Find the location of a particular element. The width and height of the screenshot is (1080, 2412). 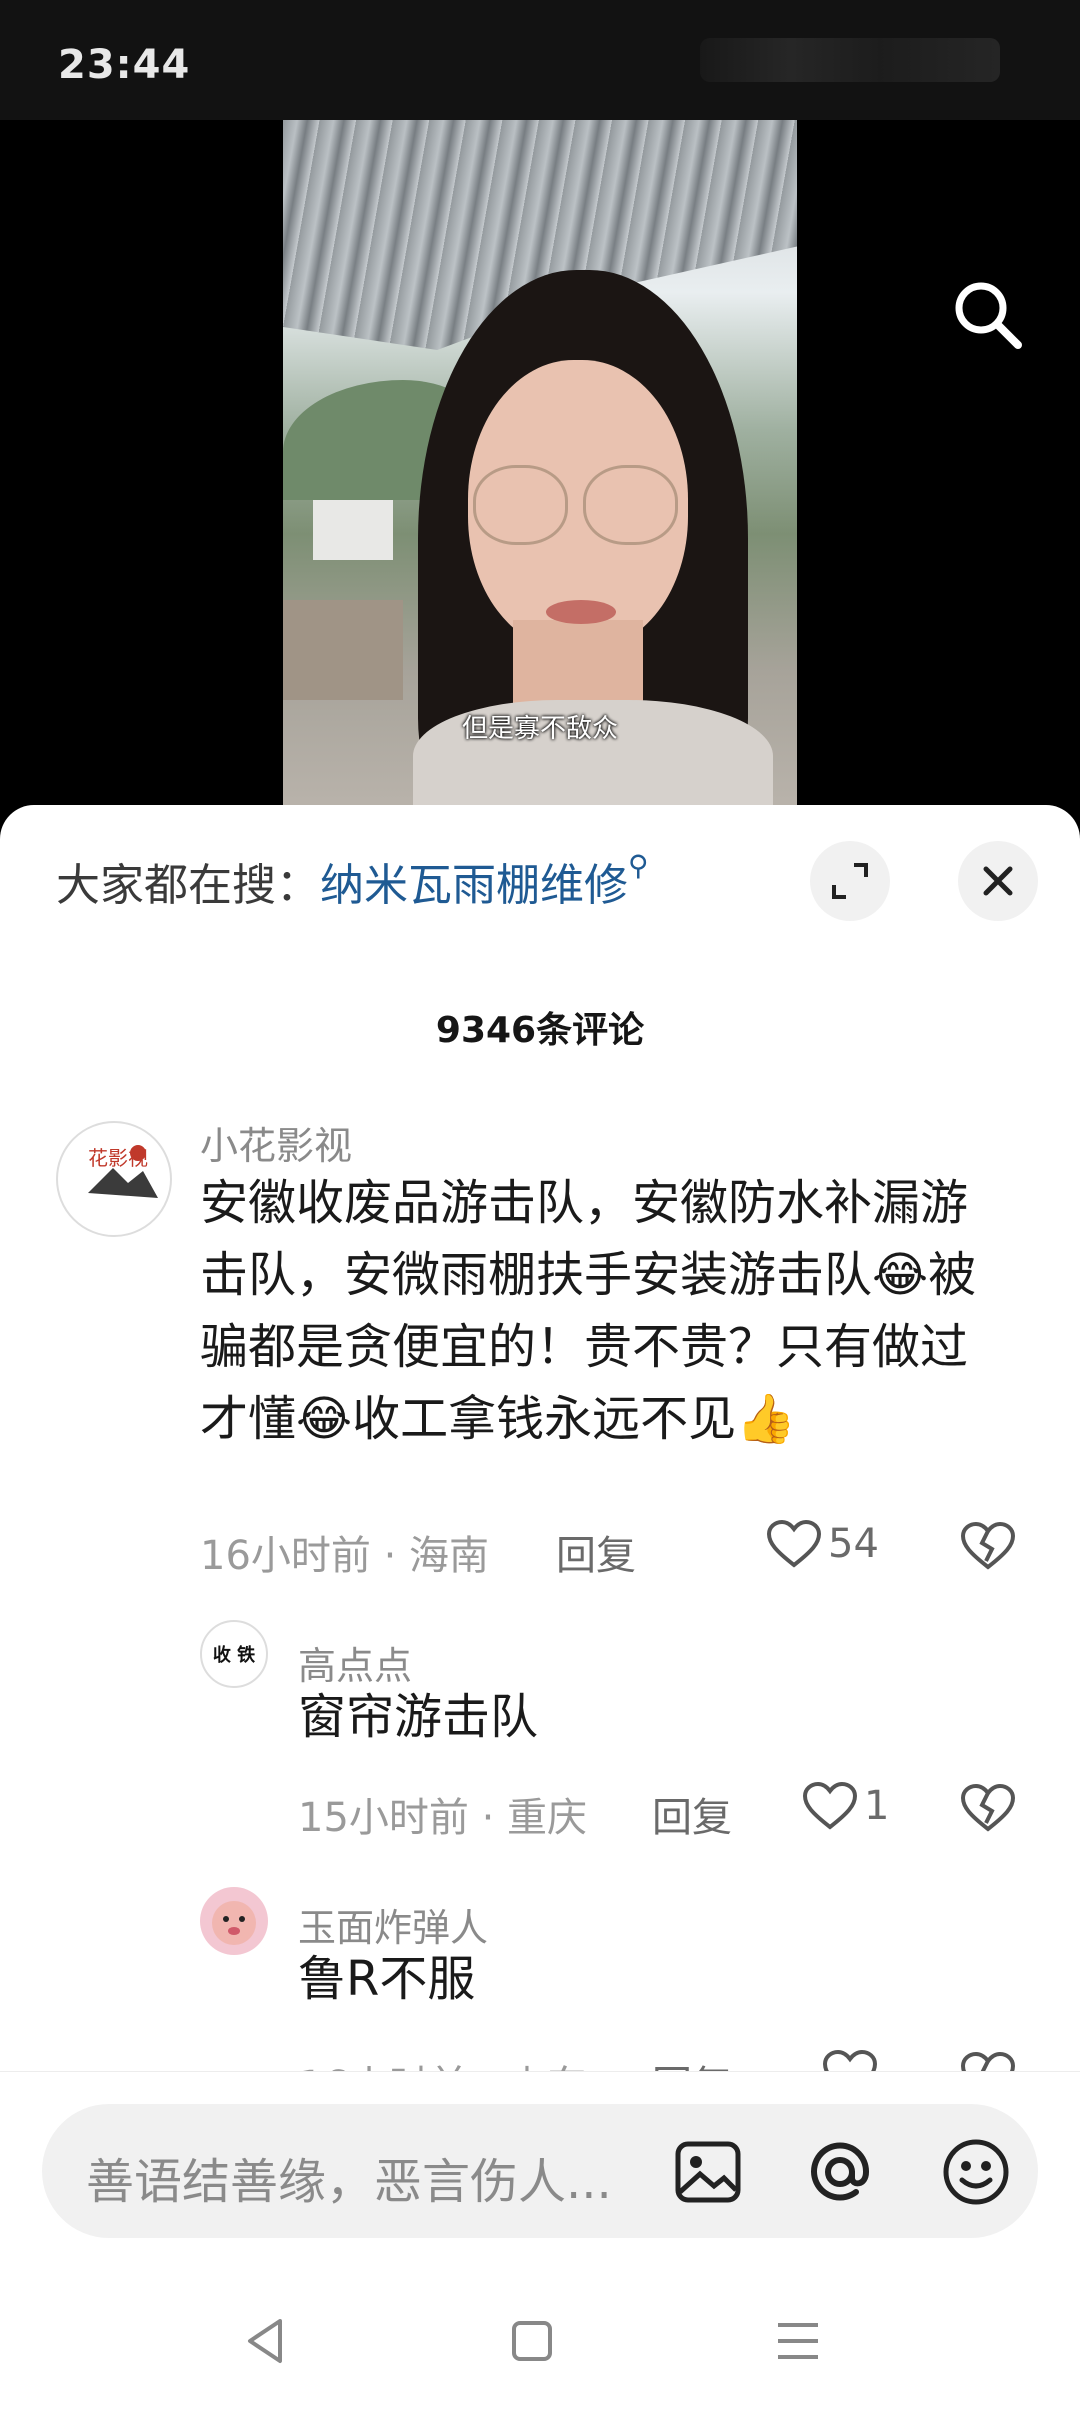

emoji-icon is located at coordinates (976, 2172).